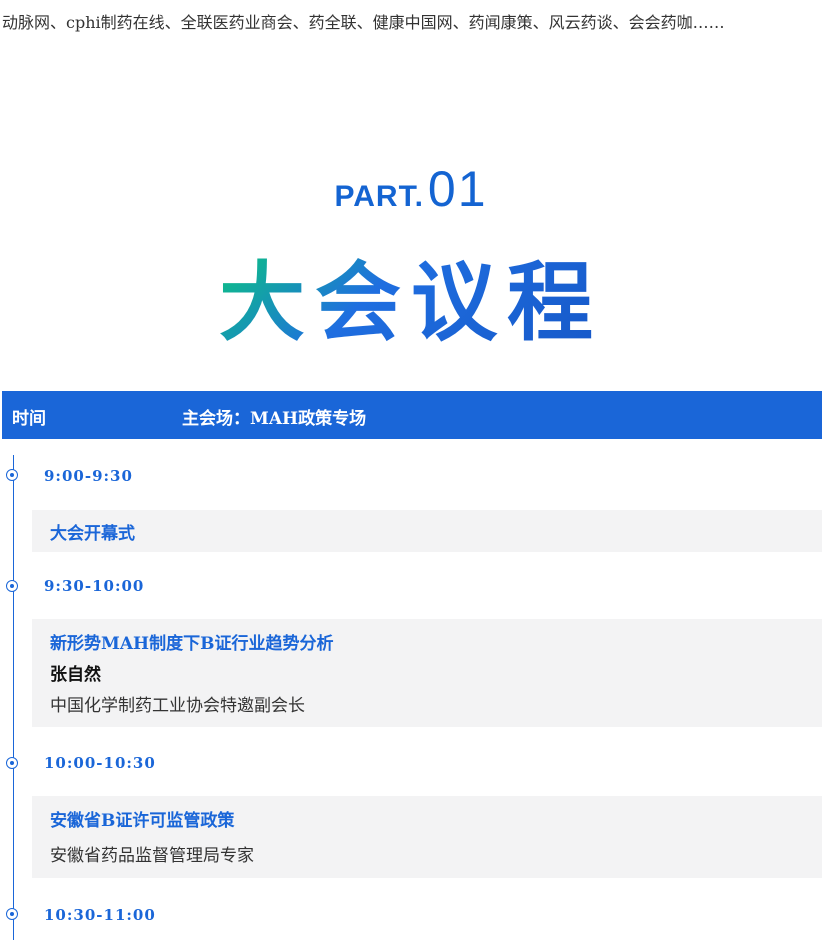 The image size is (822, 940). I want to click on agenda-speaker-role: 安徽省药品监督管理局专家, so click(152, 856).